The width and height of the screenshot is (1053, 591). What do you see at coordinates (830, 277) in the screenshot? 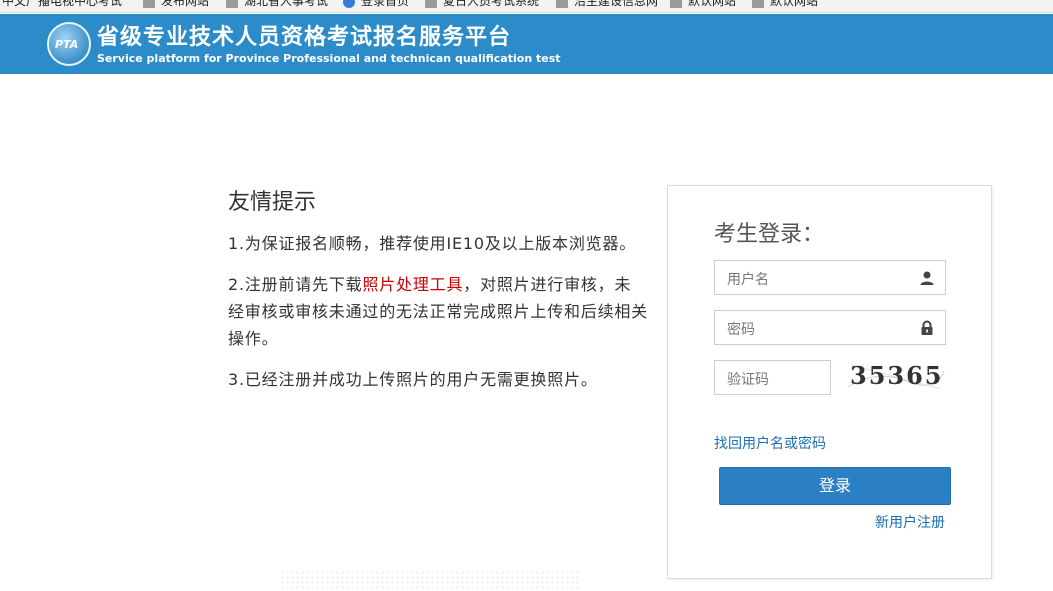
I see `username-field: 用户名` at bounding box center [830, 277].